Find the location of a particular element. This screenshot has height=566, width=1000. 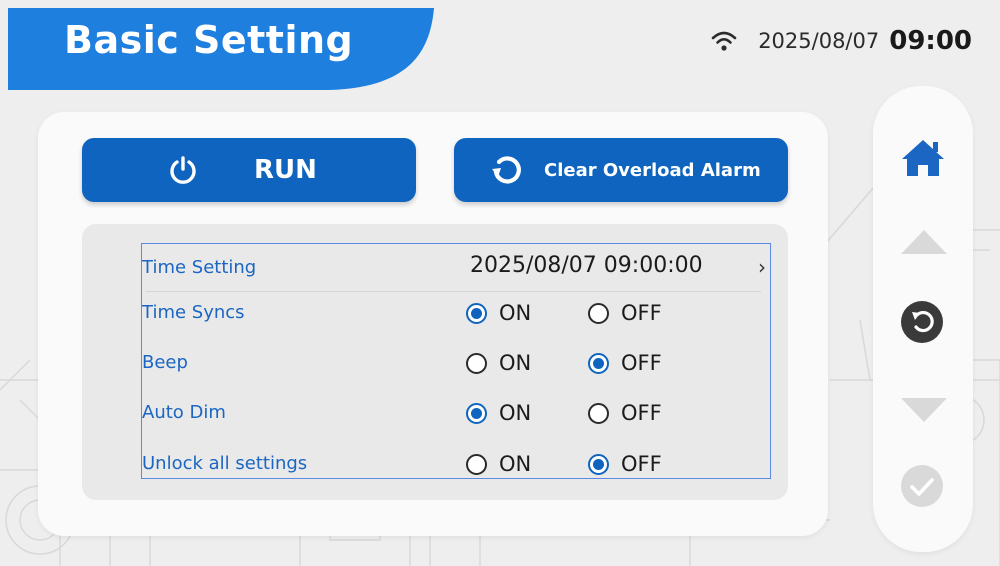

time-syncs-off-option: OFF is located at coordinates (625, 313).